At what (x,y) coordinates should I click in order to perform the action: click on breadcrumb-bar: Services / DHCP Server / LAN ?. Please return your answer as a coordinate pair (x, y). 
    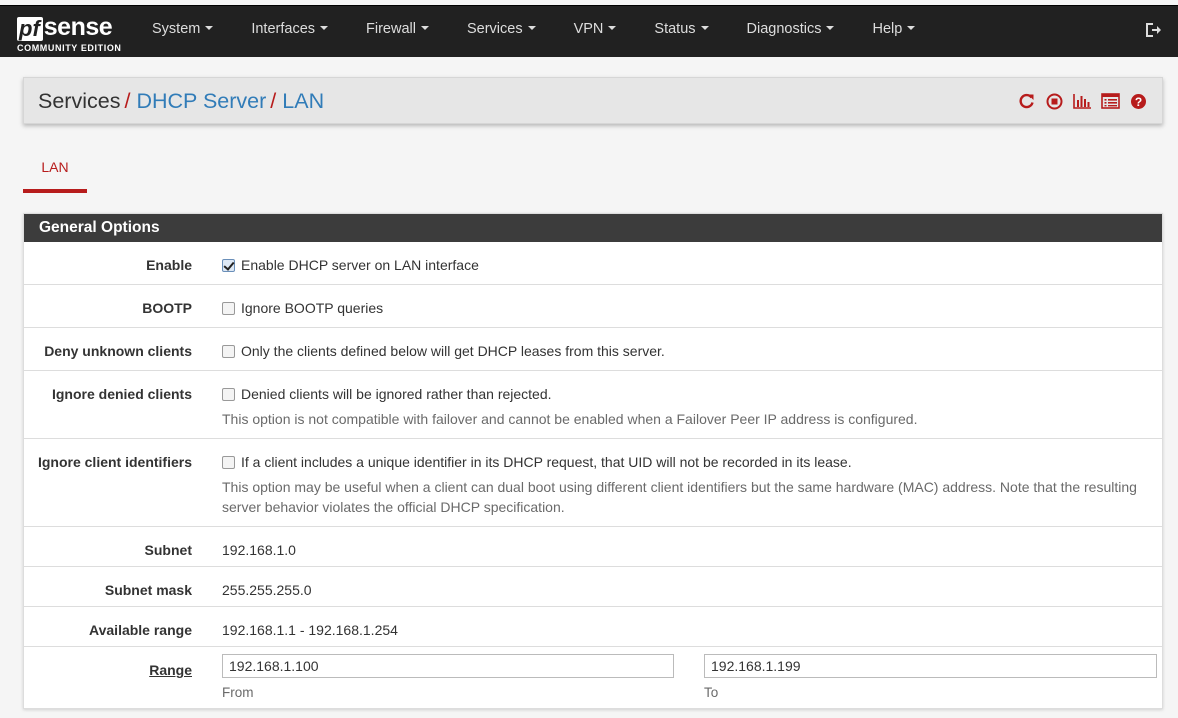
    Looking at the image, I should click on (593, 100).